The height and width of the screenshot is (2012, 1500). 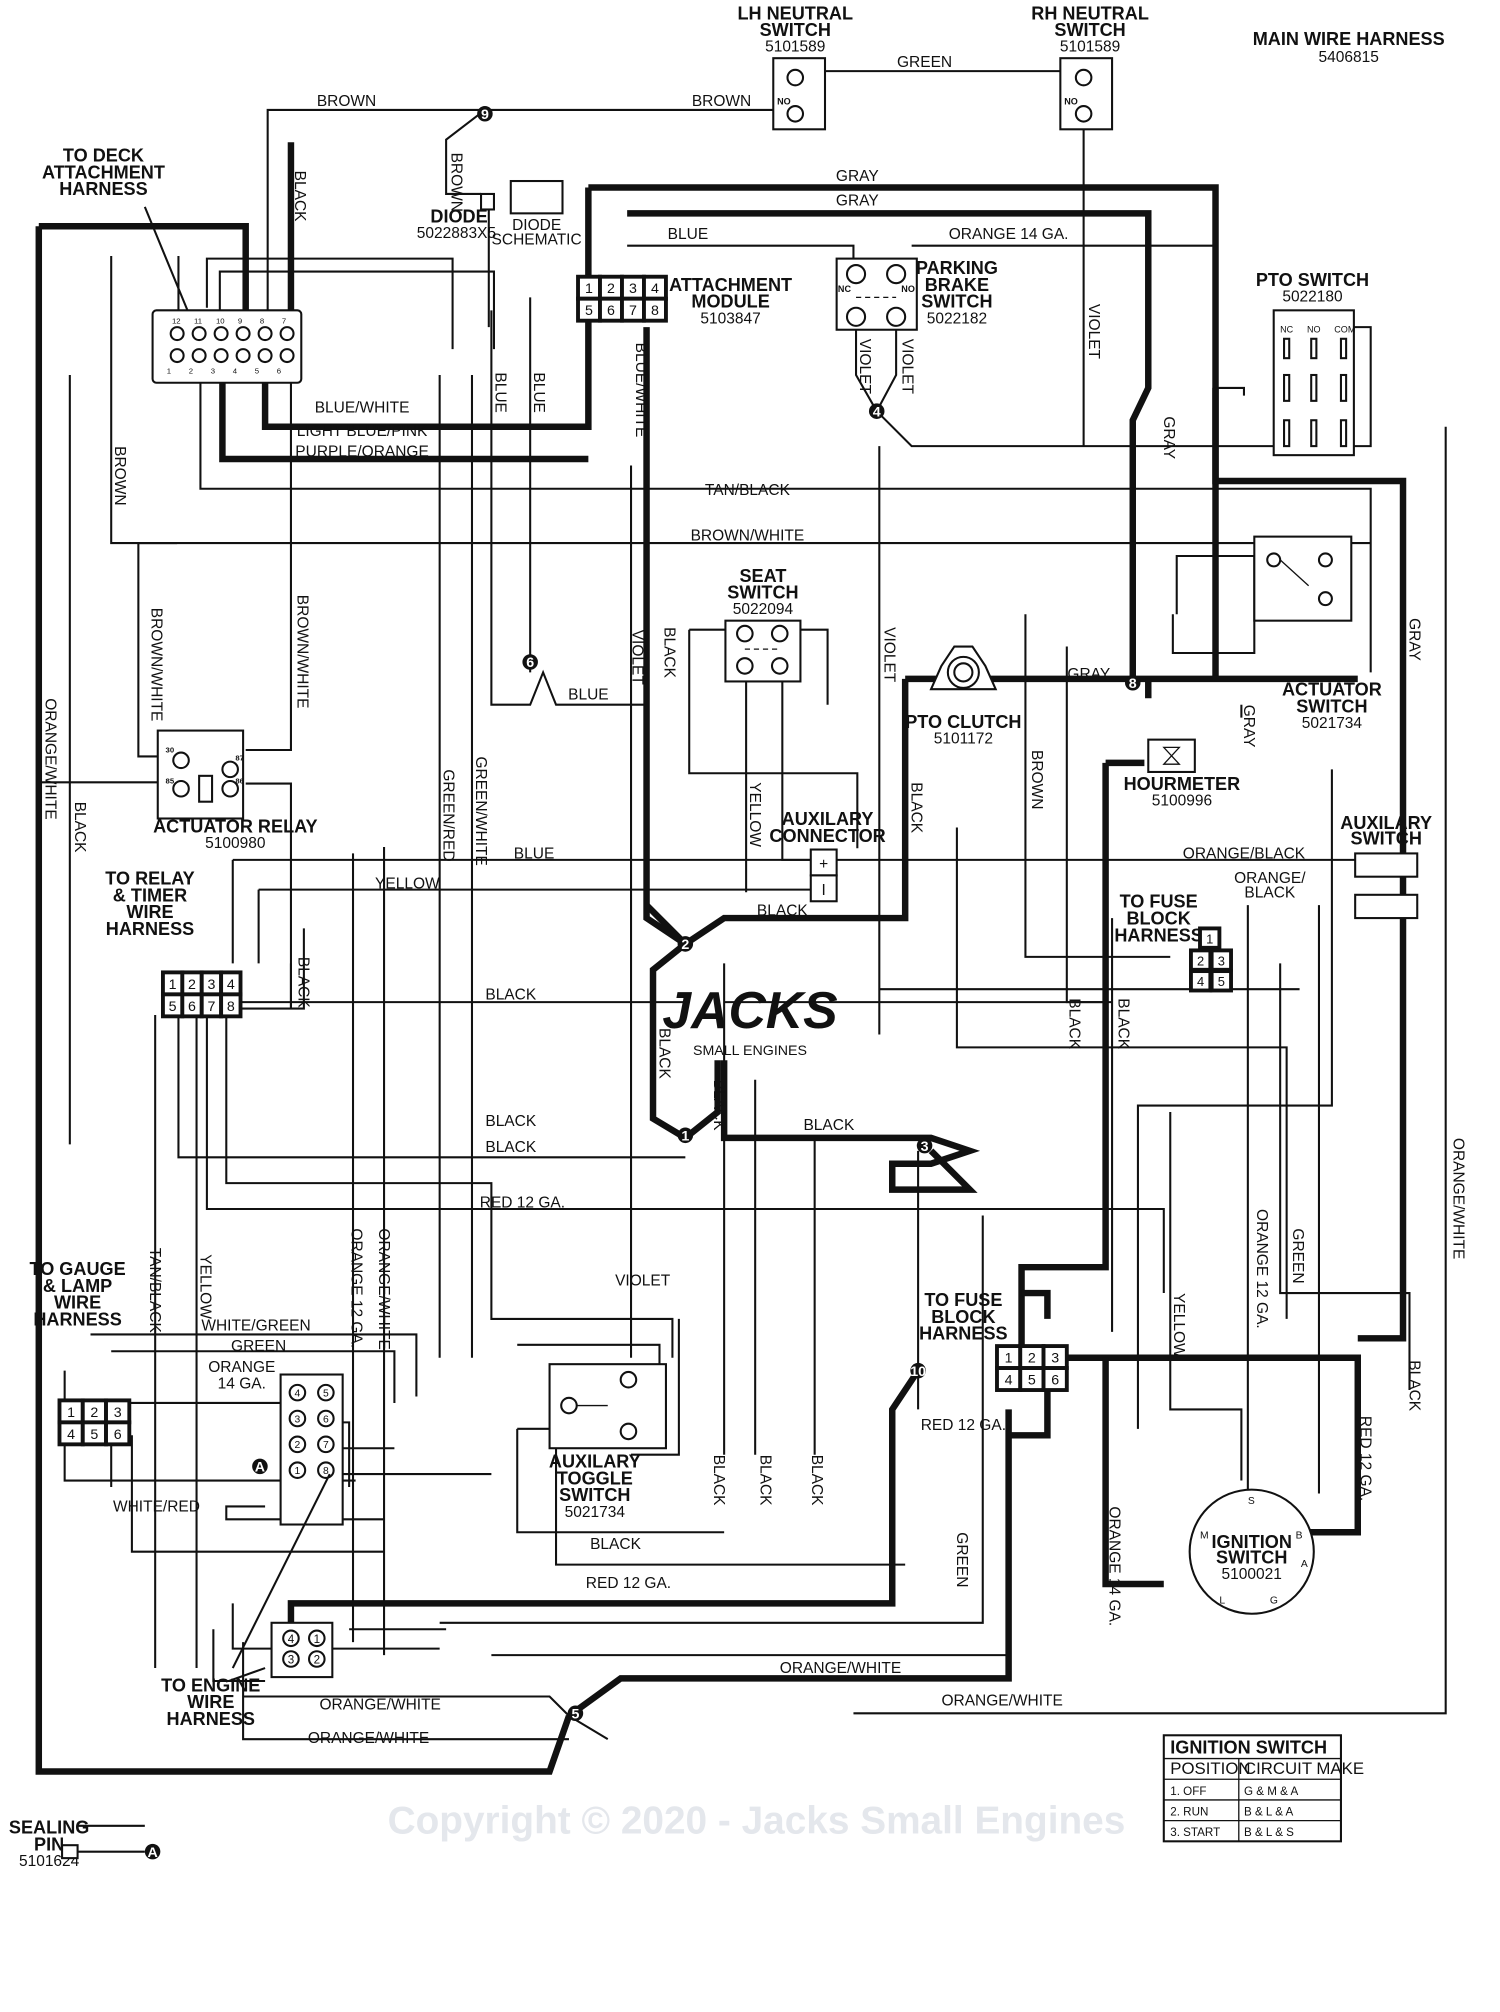 I want to click on gauge-lamp-pin: 2, so click(x=94, y=1411).